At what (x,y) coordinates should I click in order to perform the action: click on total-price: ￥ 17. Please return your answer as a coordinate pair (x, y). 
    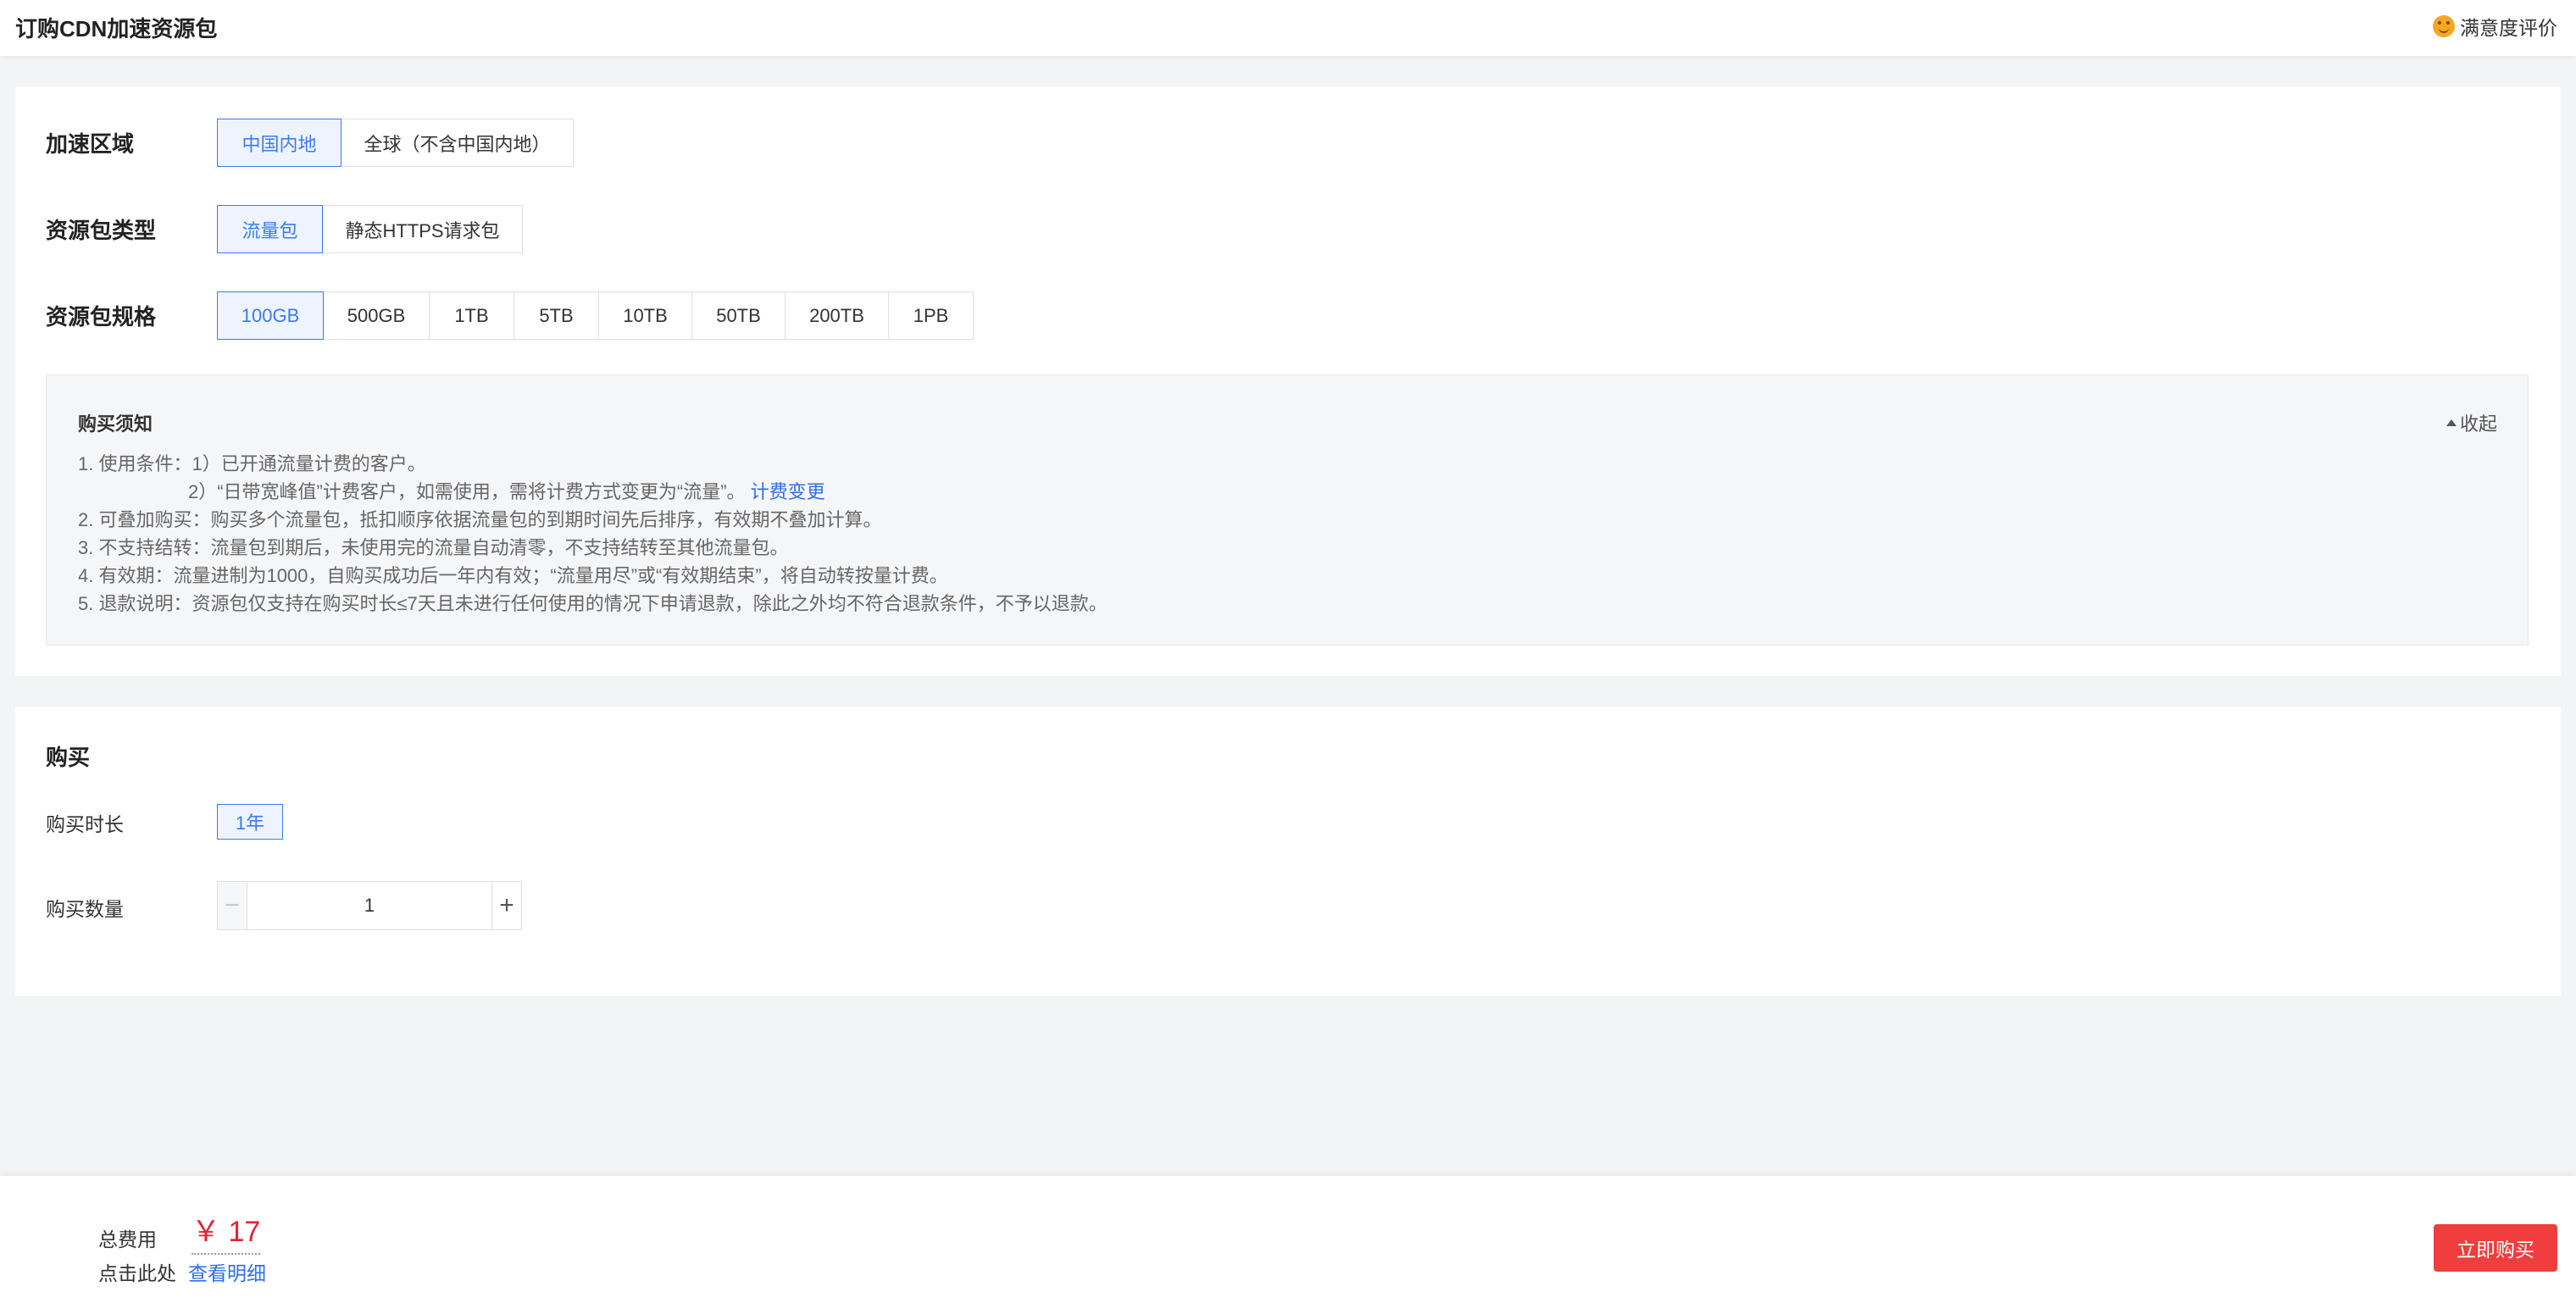
    Looking at the image, I should click on (226, 1231).